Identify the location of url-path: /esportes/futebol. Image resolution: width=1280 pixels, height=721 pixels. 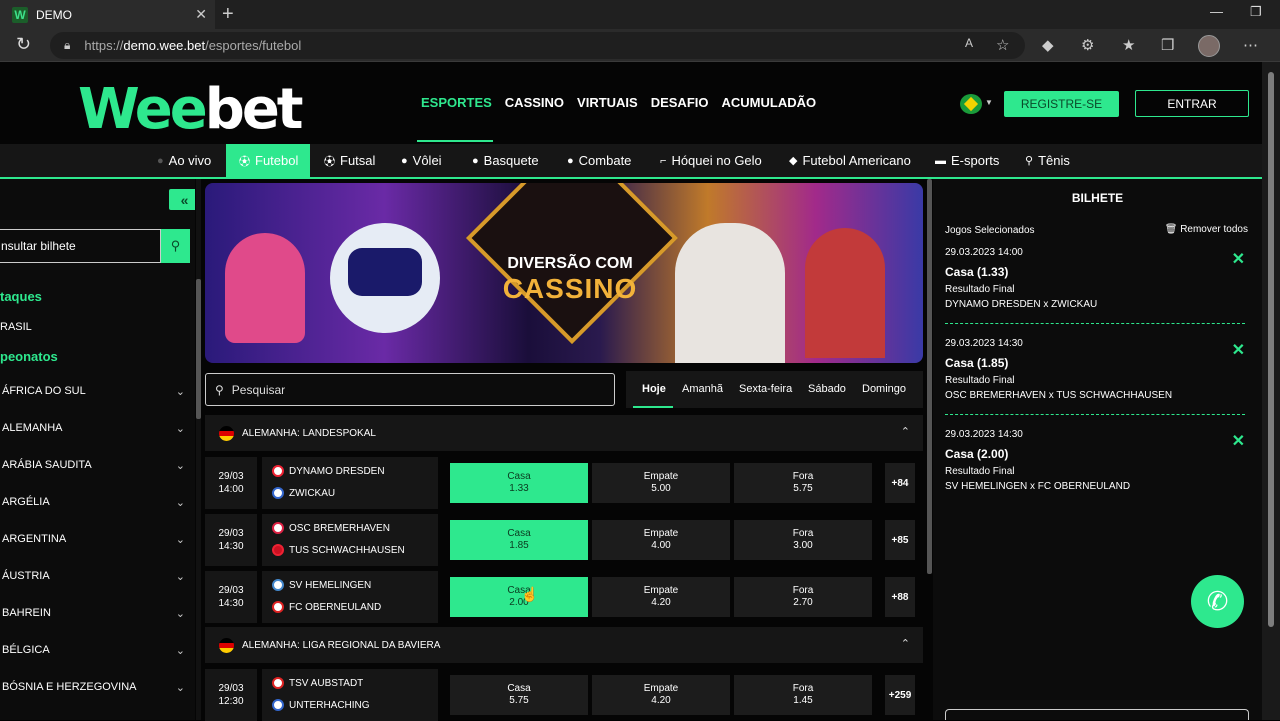
(253, 45).